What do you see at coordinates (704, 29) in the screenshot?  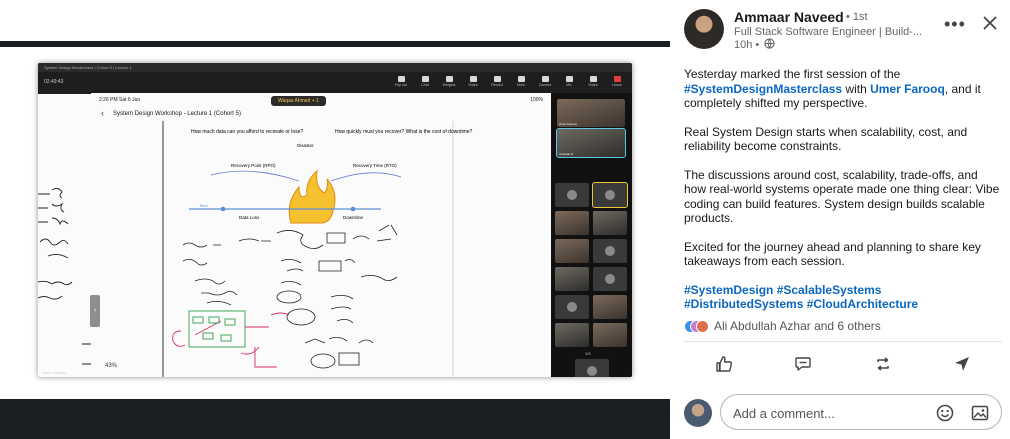 I see `author-avatar` at bounding box center [704, 29].